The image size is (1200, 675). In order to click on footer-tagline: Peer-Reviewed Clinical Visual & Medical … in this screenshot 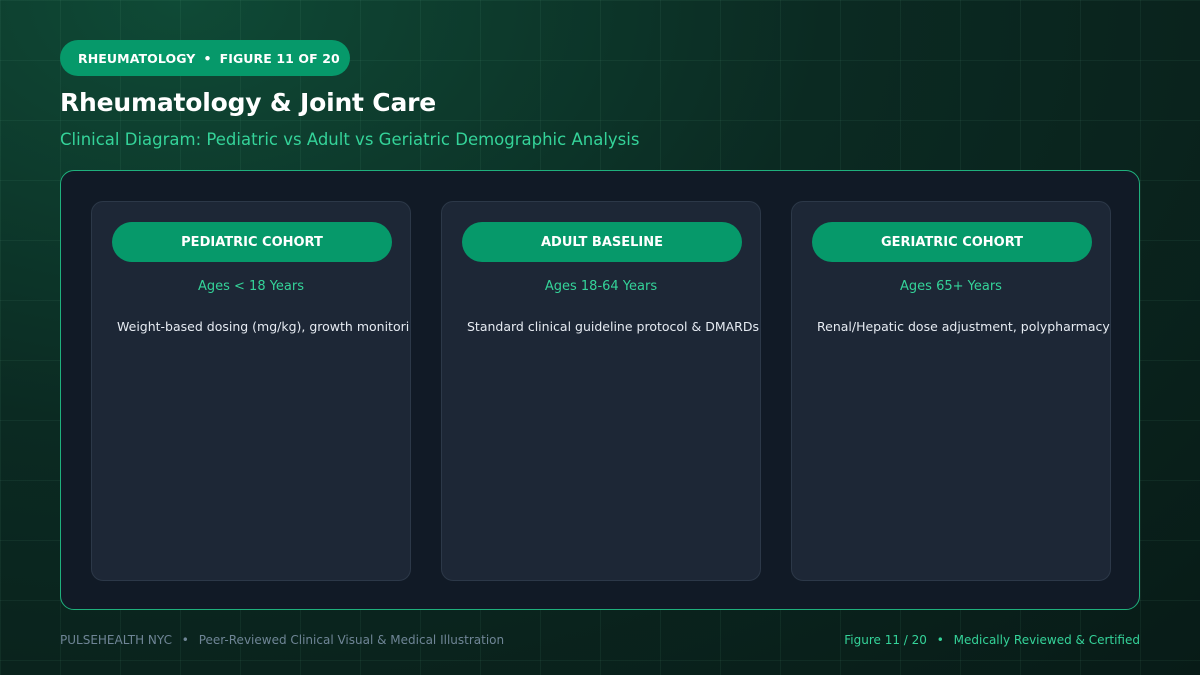, I will do `click(351, 640)`.